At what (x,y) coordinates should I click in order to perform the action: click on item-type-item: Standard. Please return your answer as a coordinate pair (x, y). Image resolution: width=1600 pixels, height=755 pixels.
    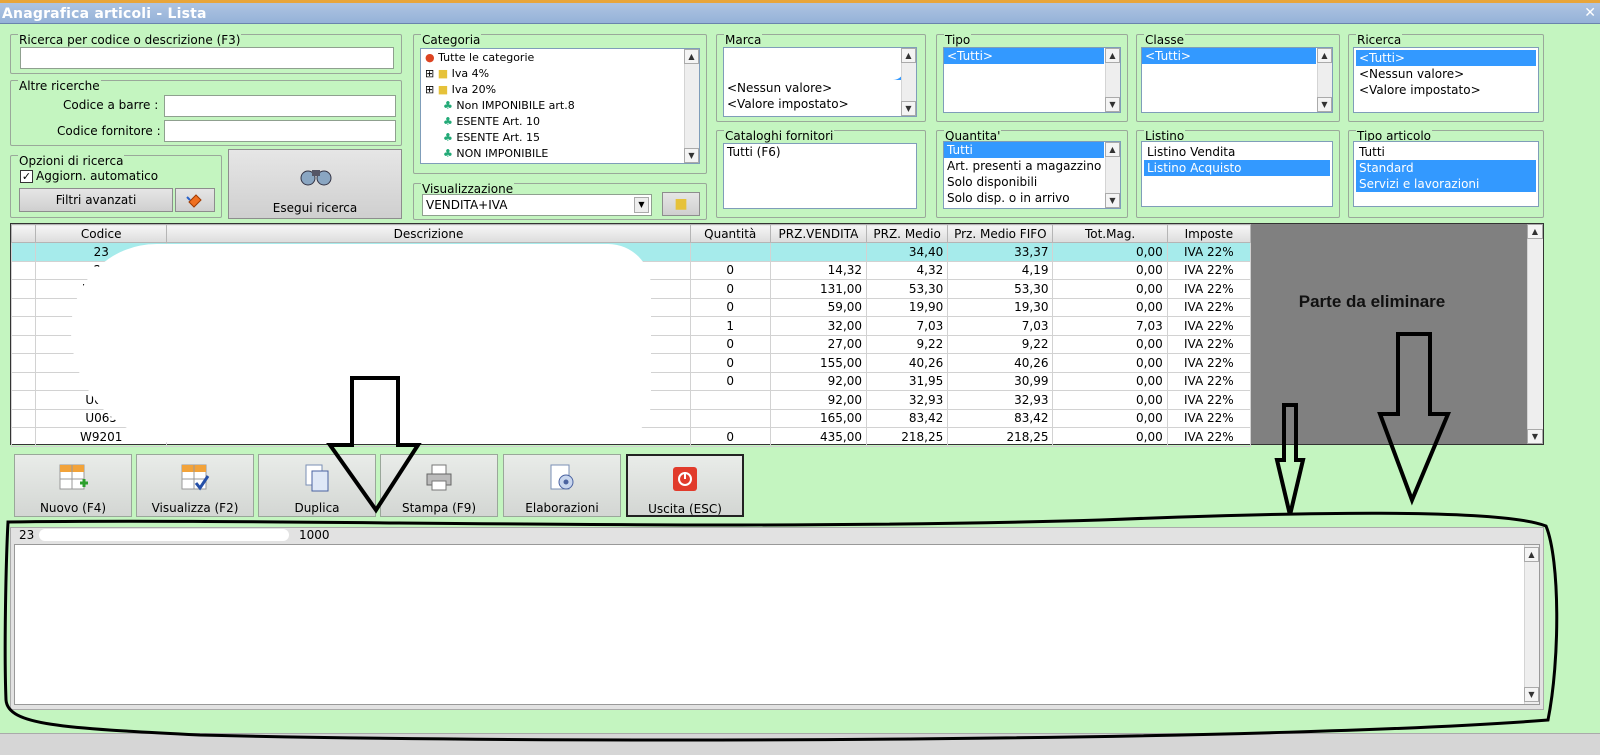
    Looking at the image, I should click on (1446, 168).